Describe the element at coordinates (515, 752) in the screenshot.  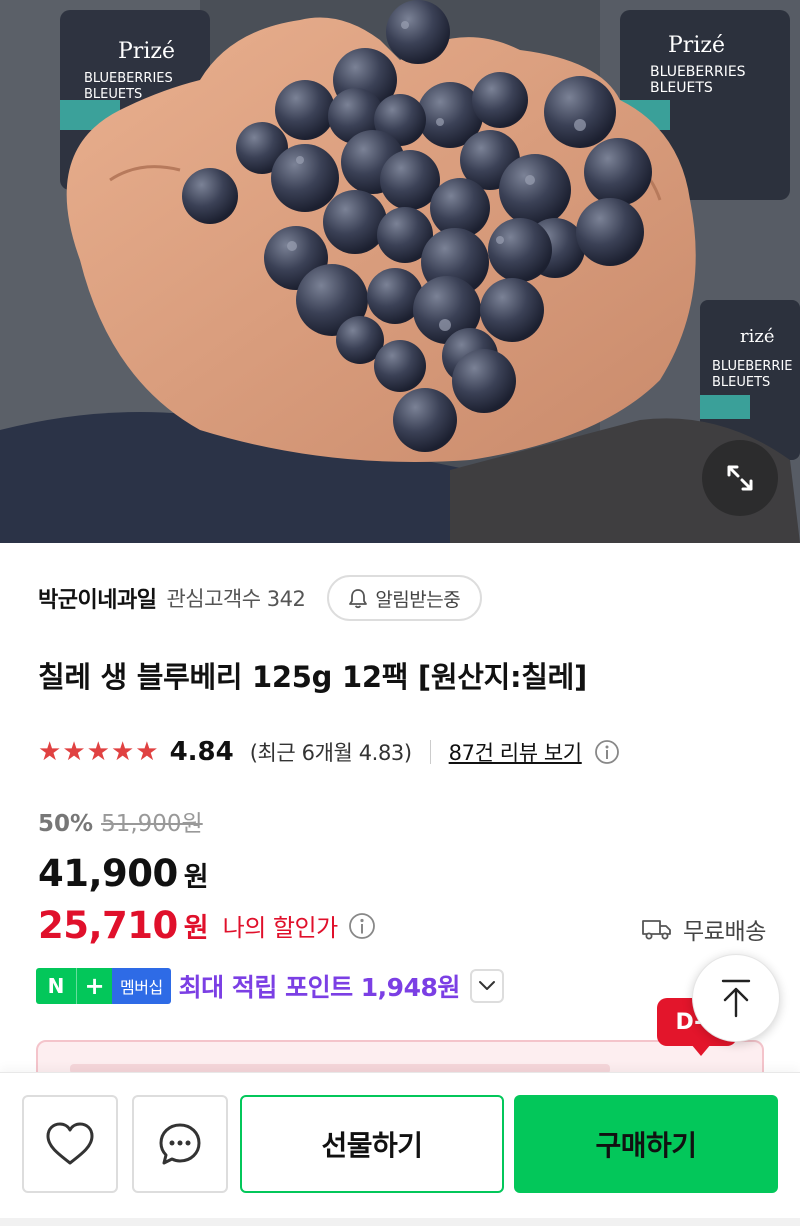
I see `reviews-link: 87건 리뷰 보기` at that location.